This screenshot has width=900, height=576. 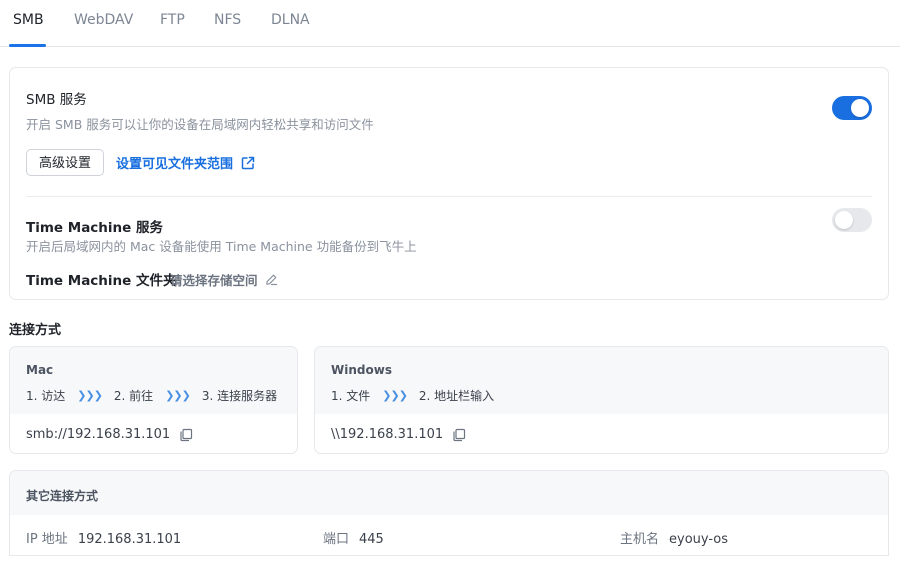 I want to click on tab-nfs: NFS, so click(x=227, y=20).